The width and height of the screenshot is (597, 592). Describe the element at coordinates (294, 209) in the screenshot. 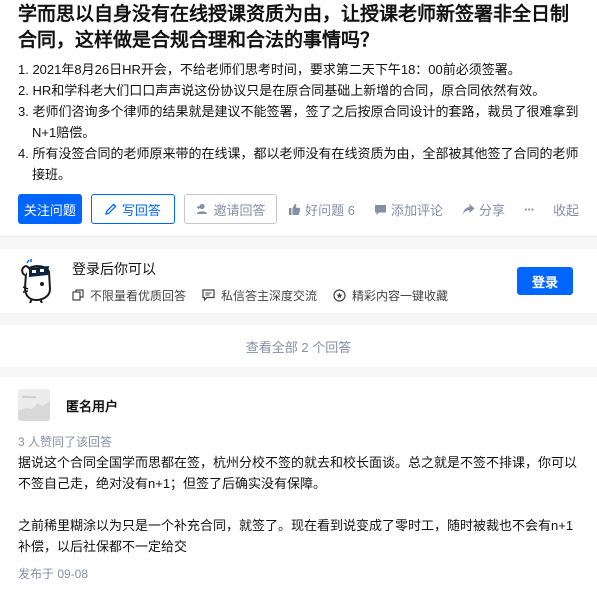

I see `thumbs-up-icon` at that location.